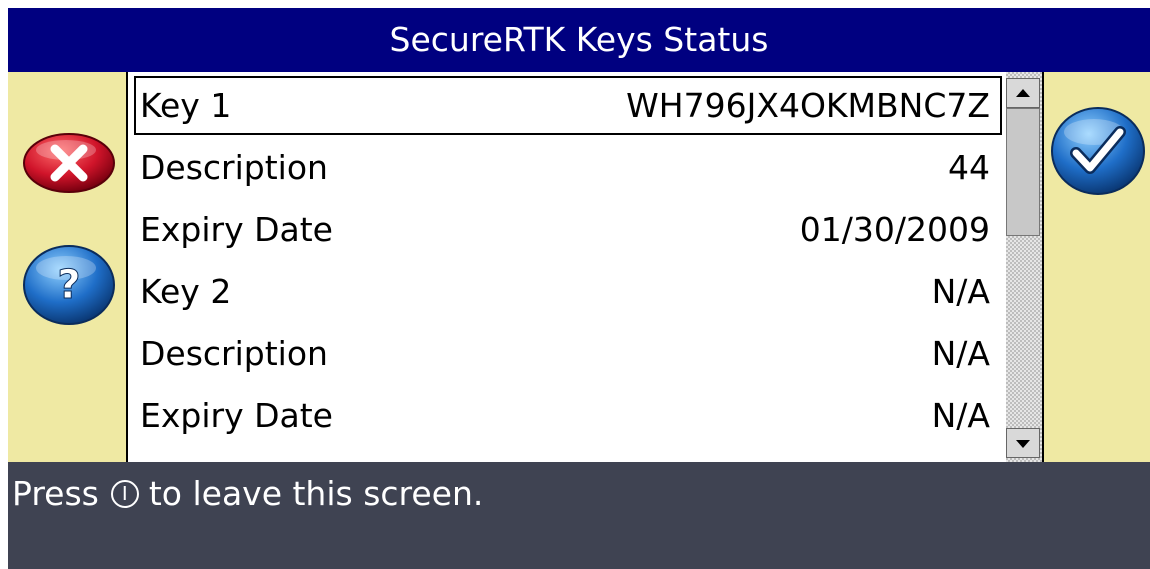 This screenshot has height=569, width=1150. I want to click on list-row-expiry-2: Expiry Date N/A, so click(565, 415).